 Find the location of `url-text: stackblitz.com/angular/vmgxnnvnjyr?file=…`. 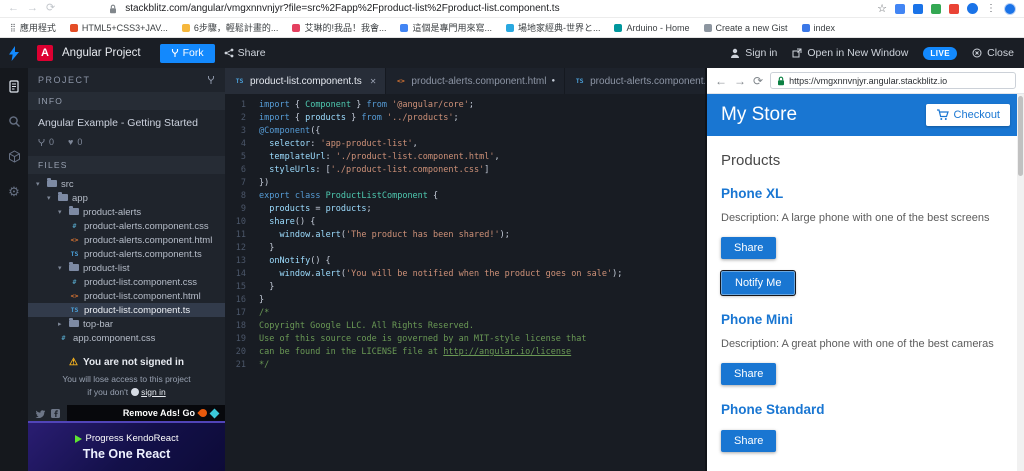

url-text: stackblitz.com/angular/vmgxnnvnjyr?file=… is located at coordinates (497, 8).